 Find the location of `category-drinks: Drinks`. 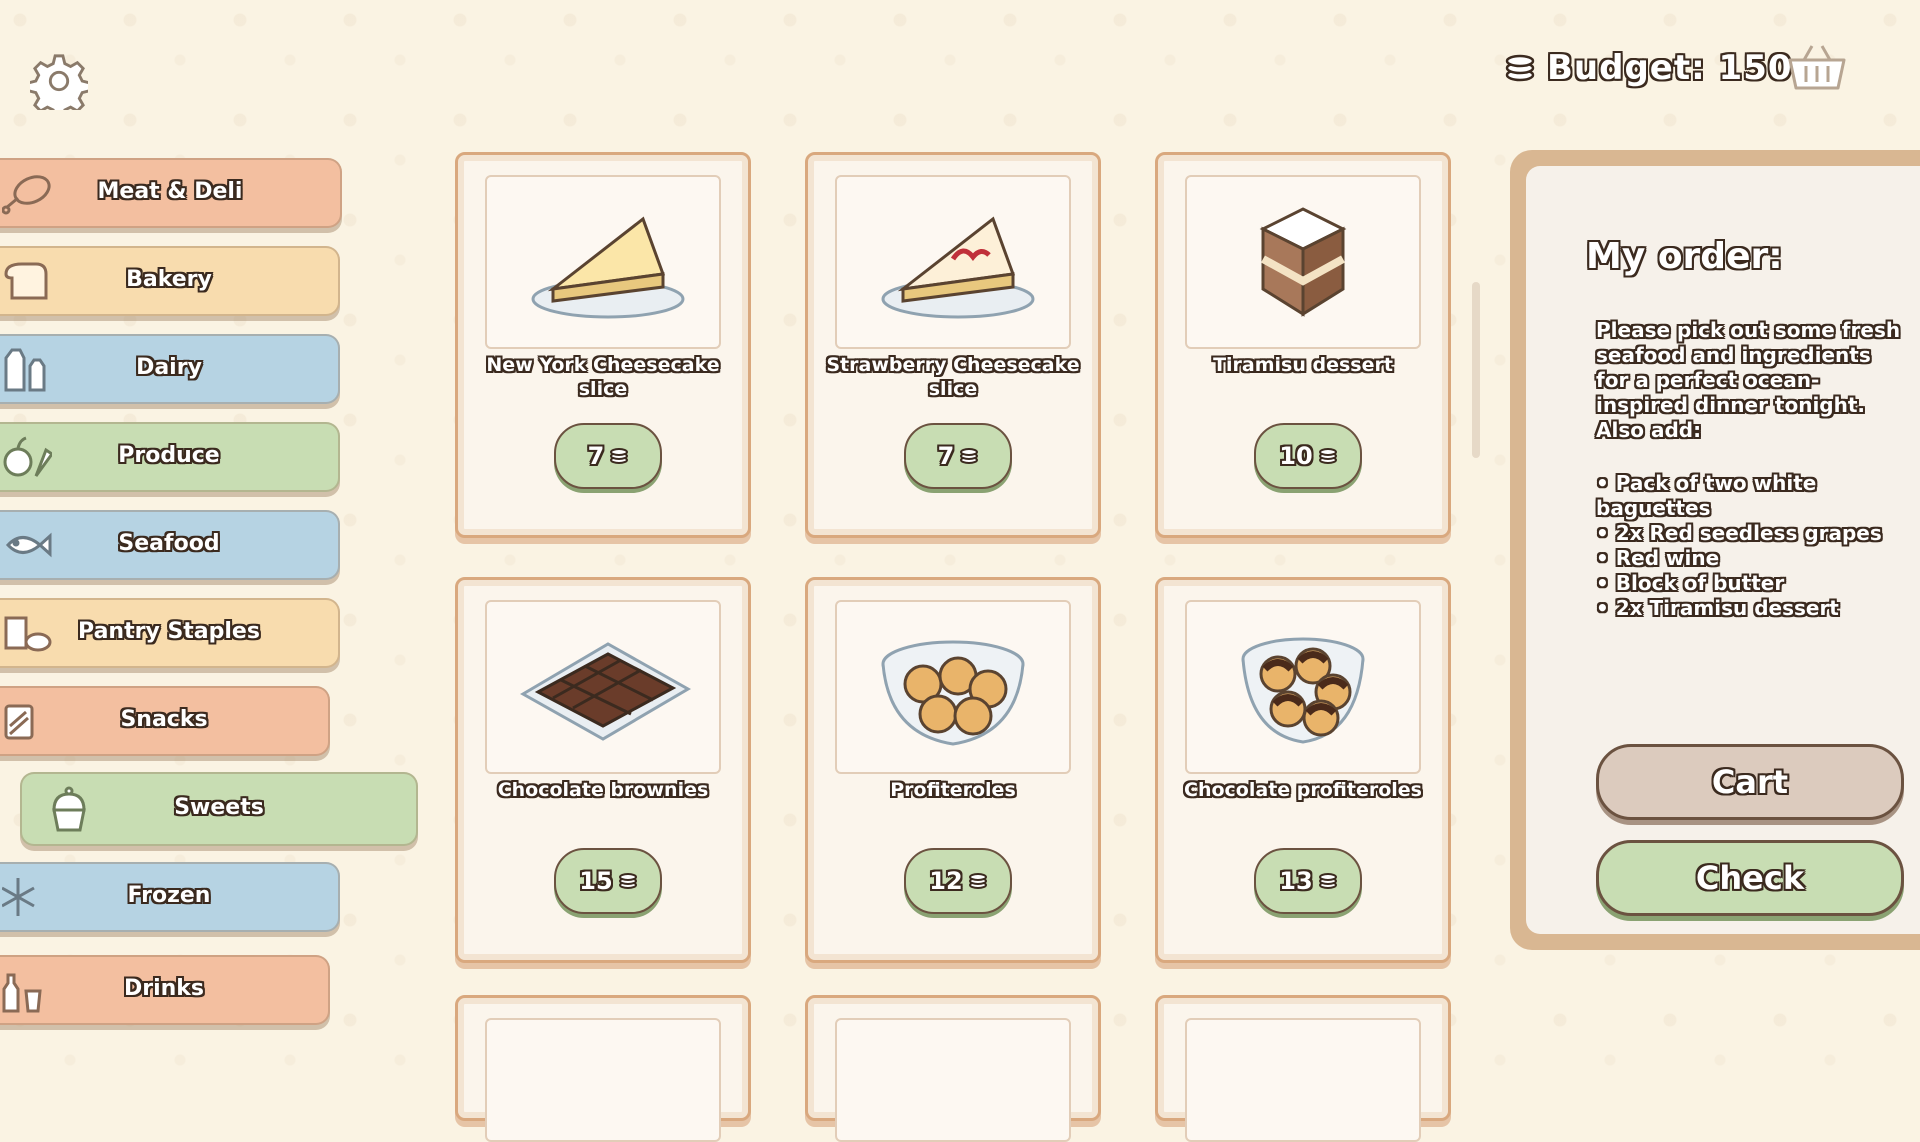

category-drinks: Drinks is located at coordinates (165, 990).